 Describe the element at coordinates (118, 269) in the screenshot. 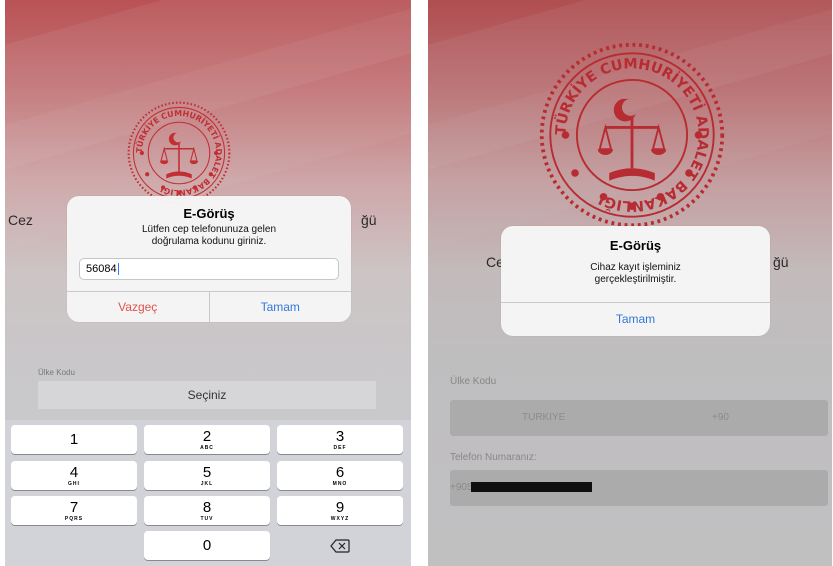

I see `text-caret` at that location.